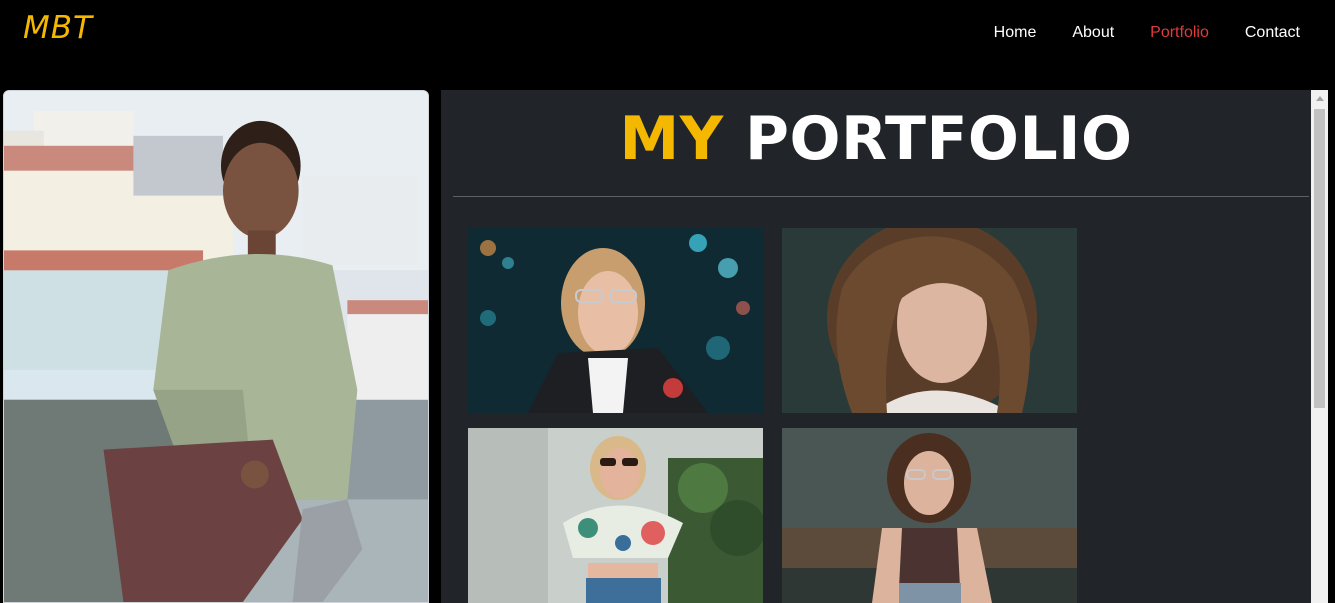  I want to click on brand-logo: MBT, so click(58, 28).